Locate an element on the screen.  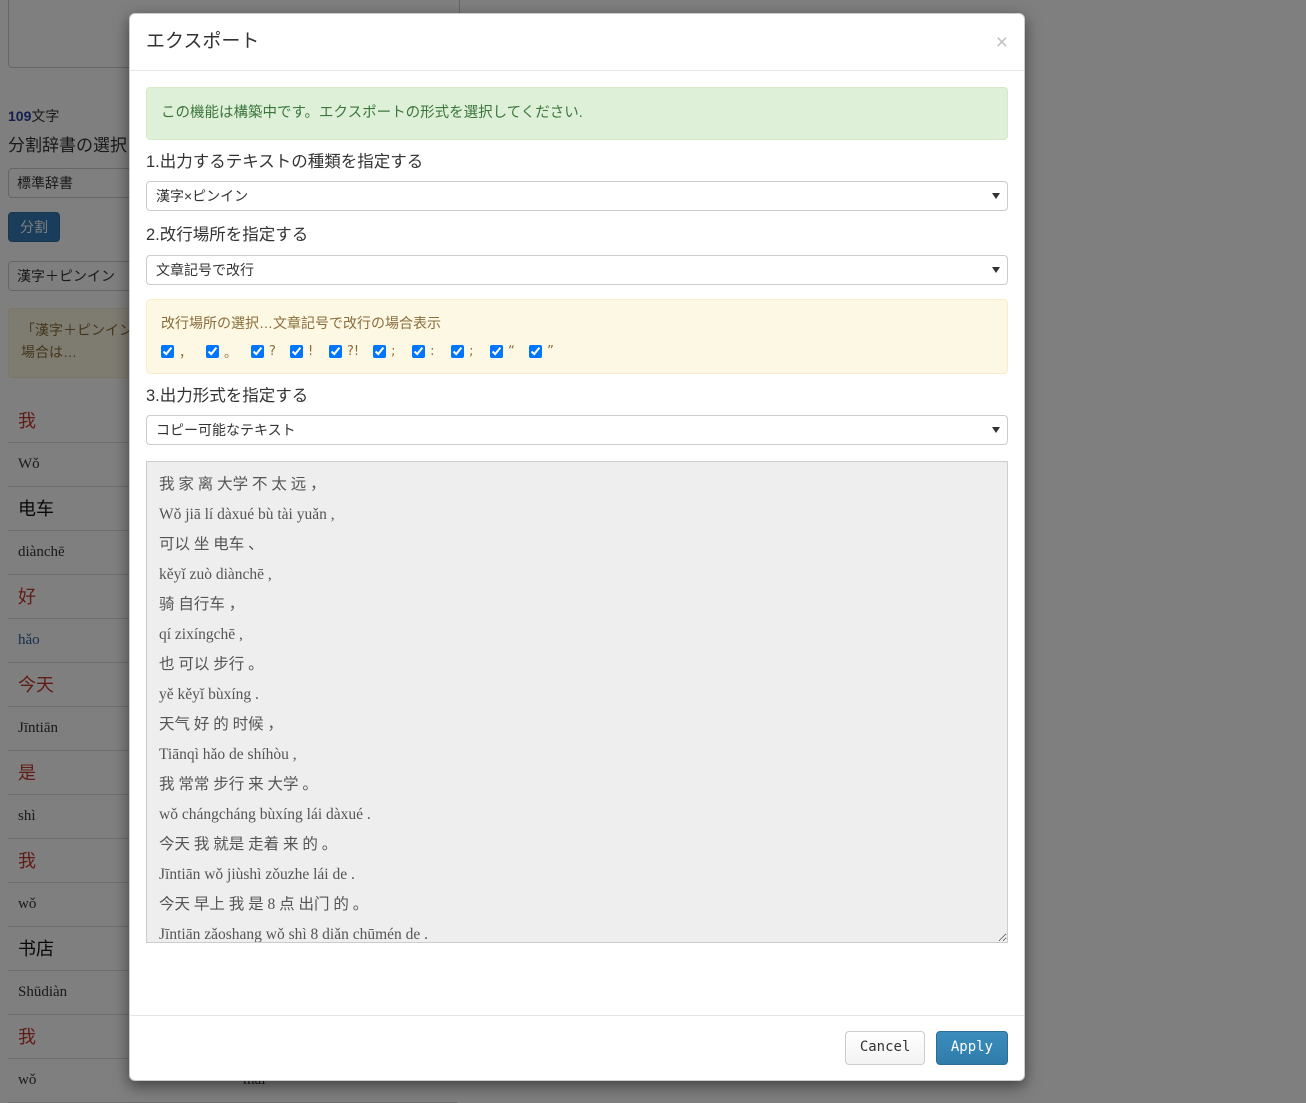
punctuation-checkbox-item: “ is located at coordinates (502, 351).